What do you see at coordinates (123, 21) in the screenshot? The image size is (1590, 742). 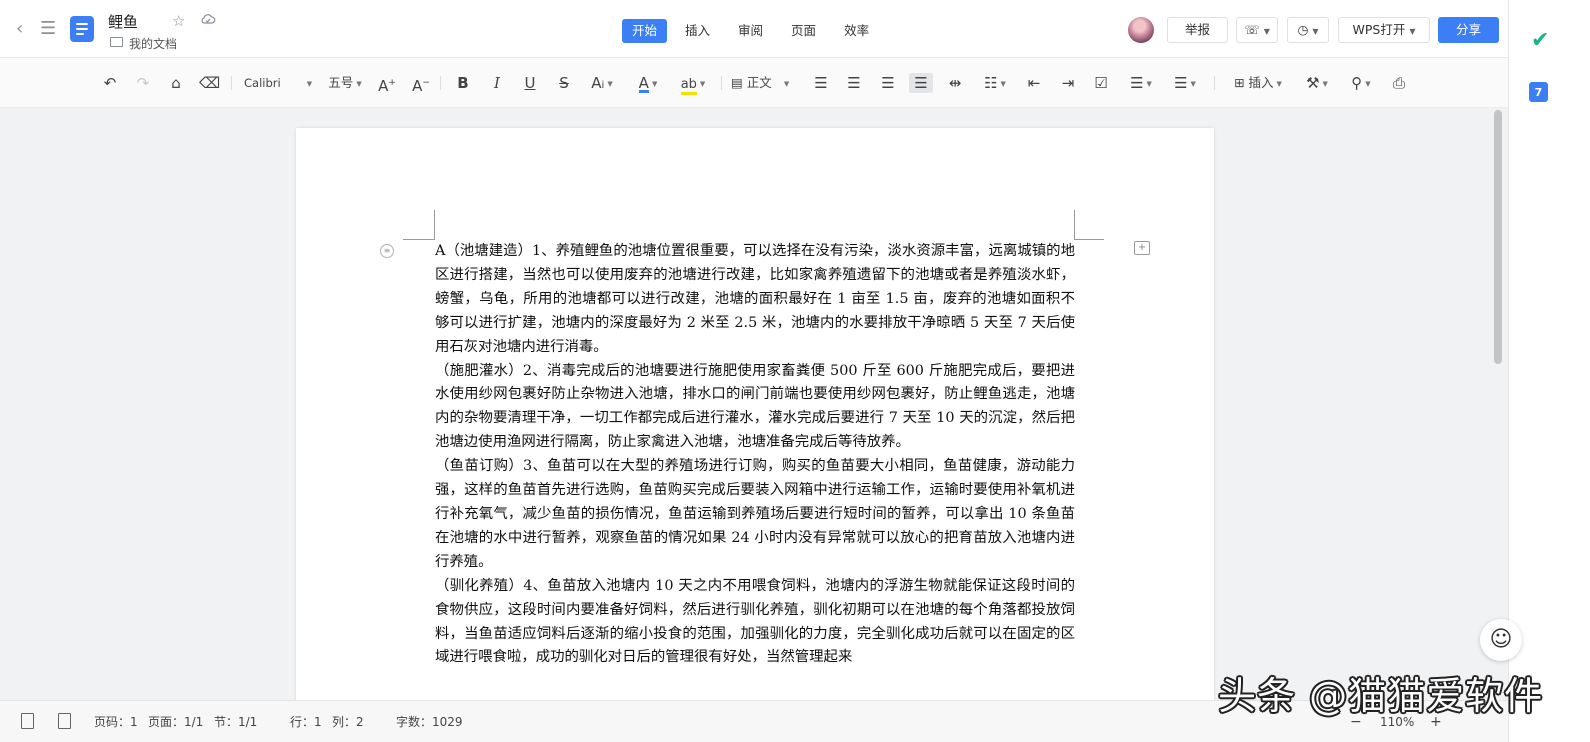 I see `document-title: 鲤鱼` at bounding box center [123, 21].